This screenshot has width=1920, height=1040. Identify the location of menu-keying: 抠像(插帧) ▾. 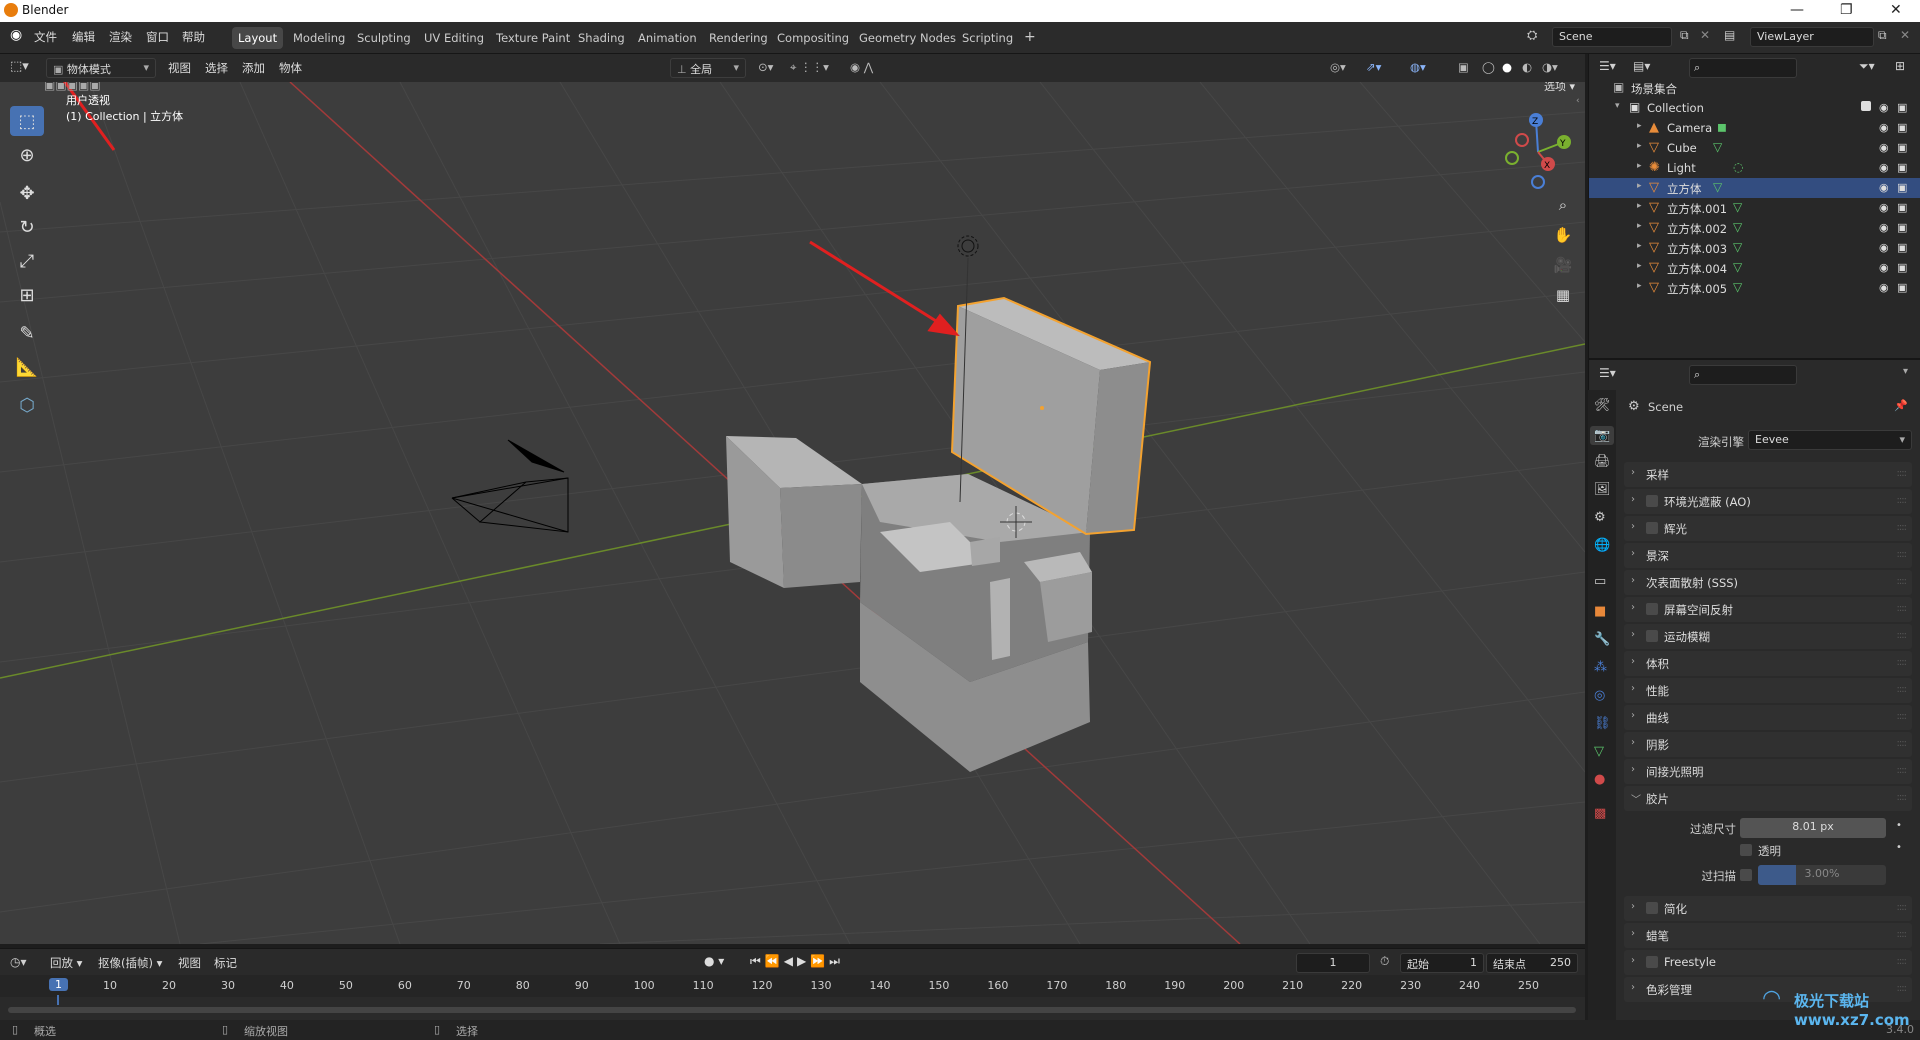
(130, 963).